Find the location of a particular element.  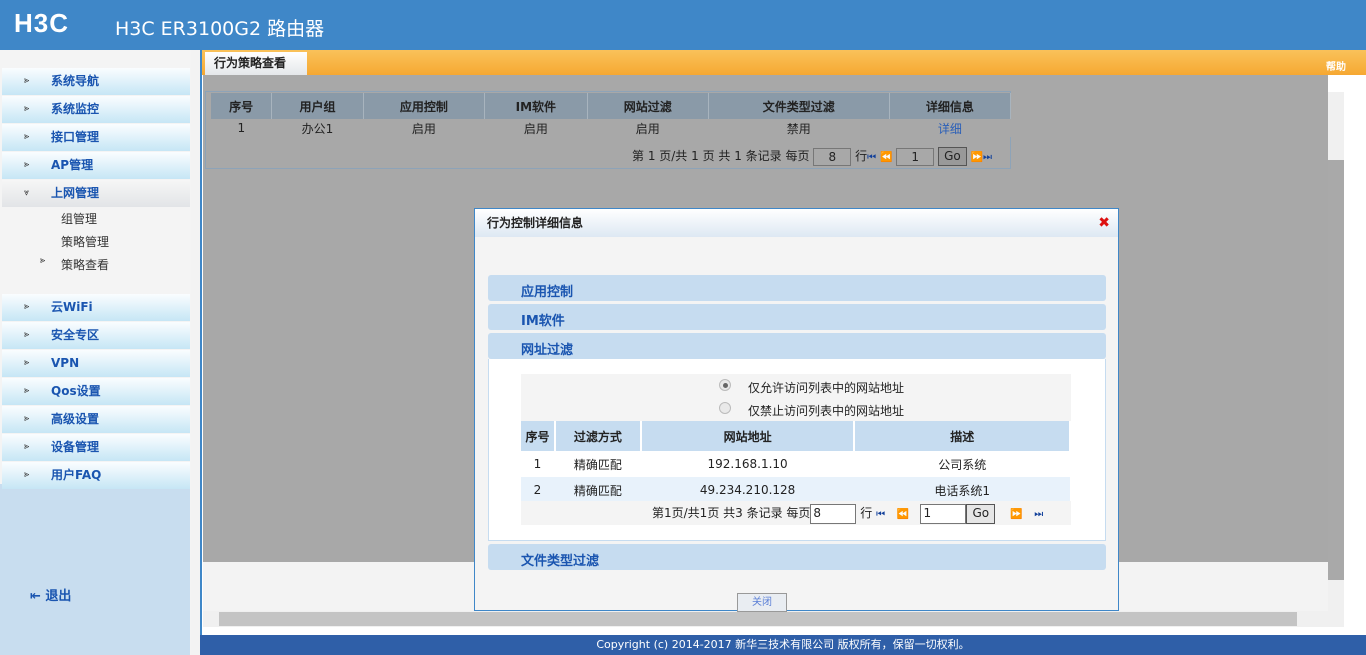

column-header: 描述 is located at coordinates (962, 436).